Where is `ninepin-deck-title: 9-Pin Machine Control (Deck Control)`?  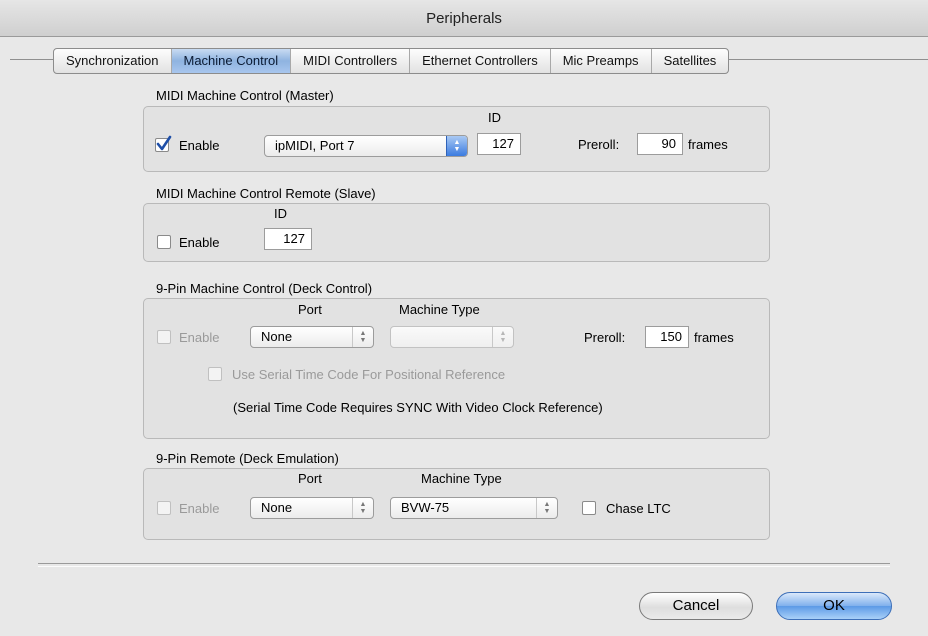
ninepin-deck-title: 9-Pin Machine Control (Deck Control) is located at coordinates (264, 288).